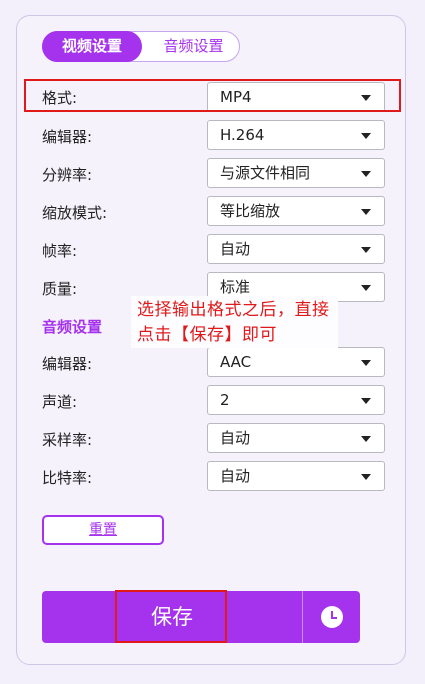 This screenshot has width=425, height=684. Describe the element at coordinates (296, 211) in the screenshot. I see `scale-mode-select: 等比缩放` at that location.